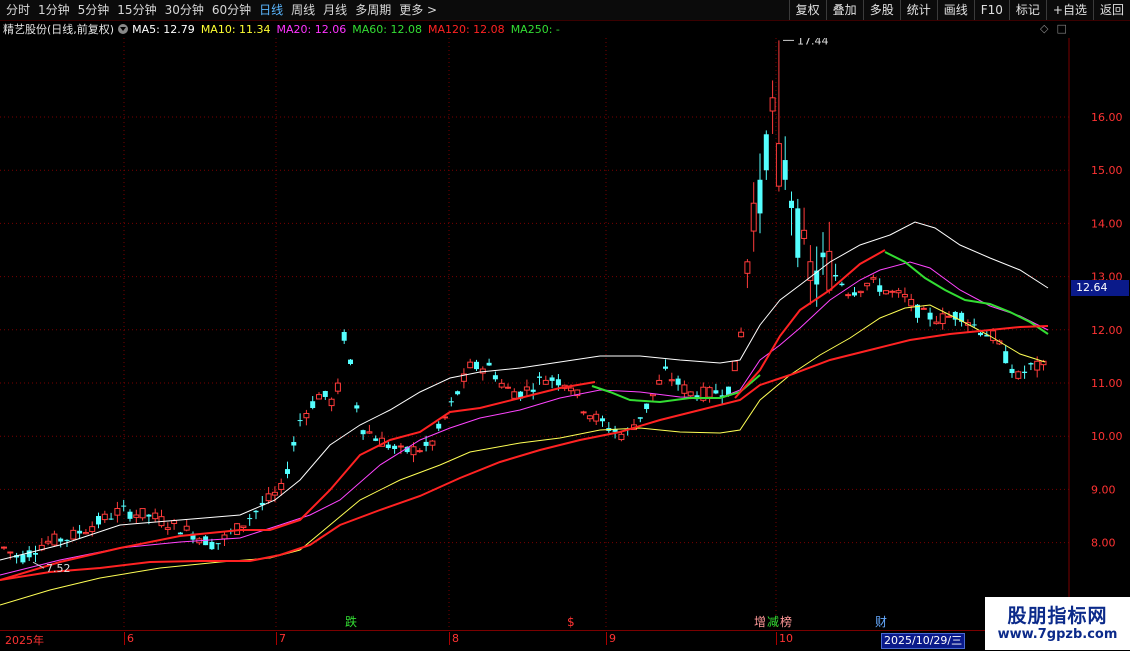 The height and width of the screenshot is (651, 1130). What do you see at coordinates (923, 641) in the screenshot?
I see `cursor-date: 2025/10/29/三` at bounding box center [923, 641].